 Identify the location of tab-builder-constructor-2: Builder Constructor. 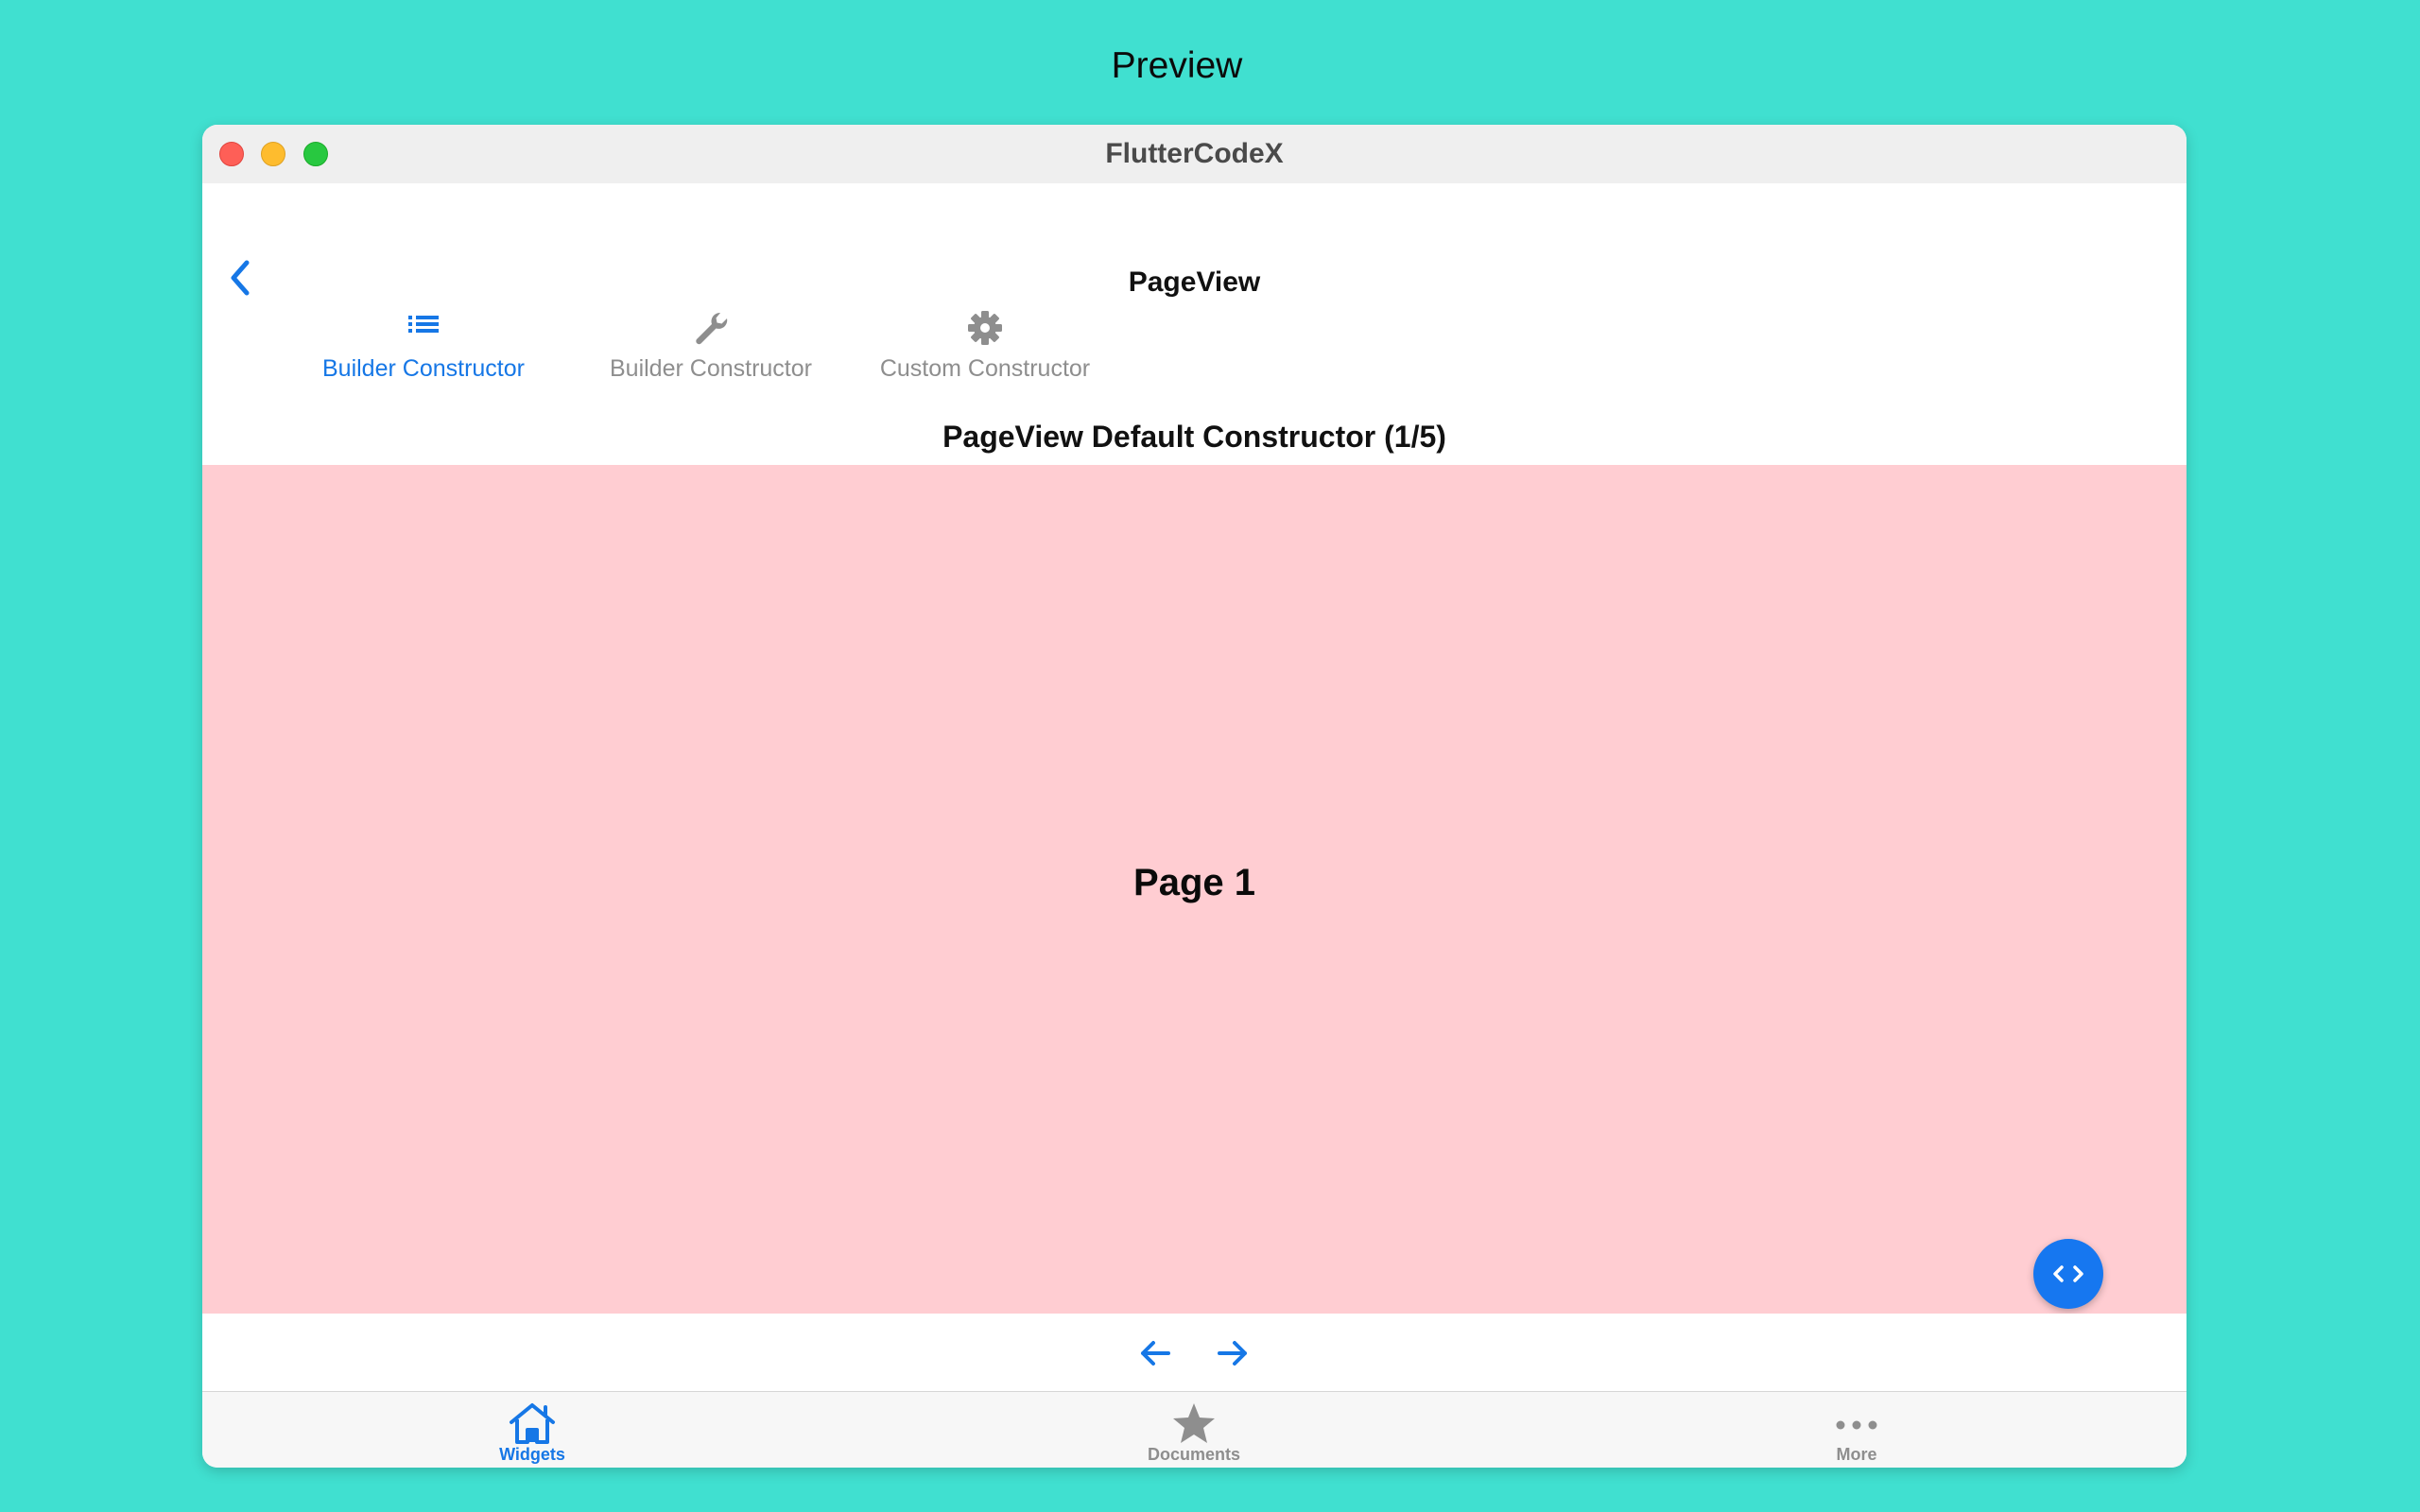
(710, 282).